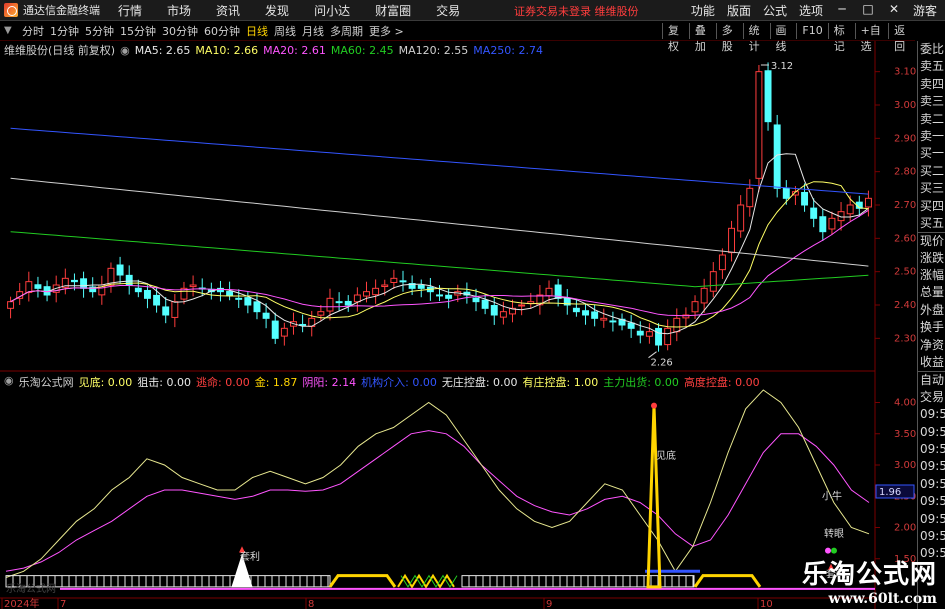  What do you see at coordinates (549, 604) in the screenshot?
I see `date-axis-label: 9` at bounding box center [549, 604].